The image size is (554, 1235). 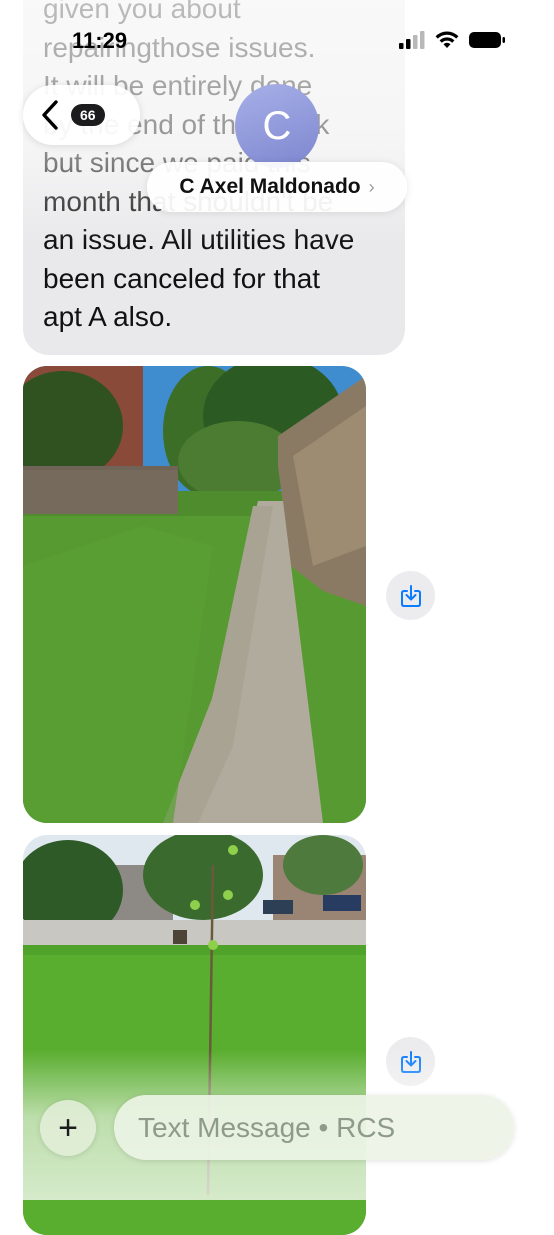 I want to click on add-attachment-button: +, so click(x=68, y=1128).